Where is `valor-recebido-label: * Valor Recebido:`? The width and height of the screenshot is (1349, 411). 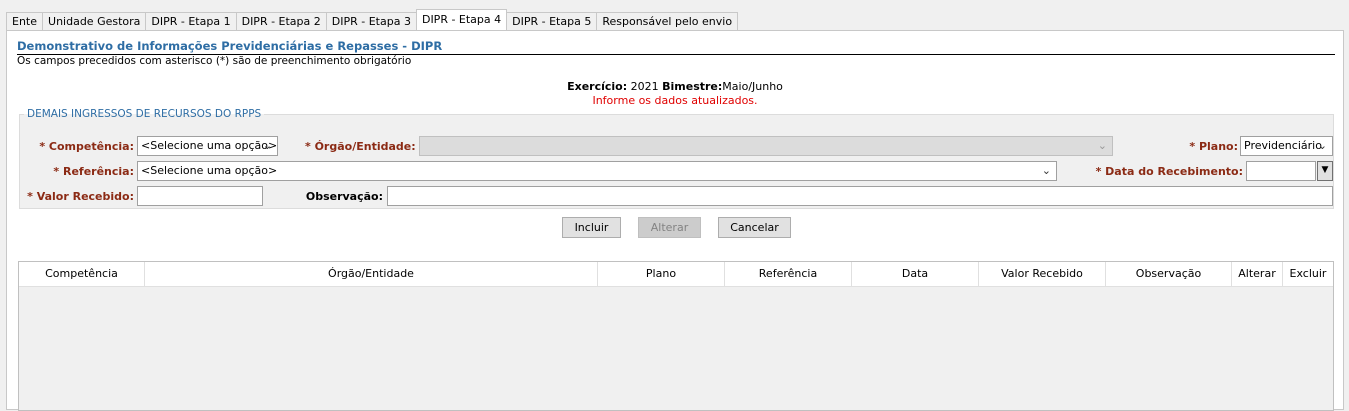
valor-recebido-label: * Valor Recebido: is located at coordinates (80, 196).